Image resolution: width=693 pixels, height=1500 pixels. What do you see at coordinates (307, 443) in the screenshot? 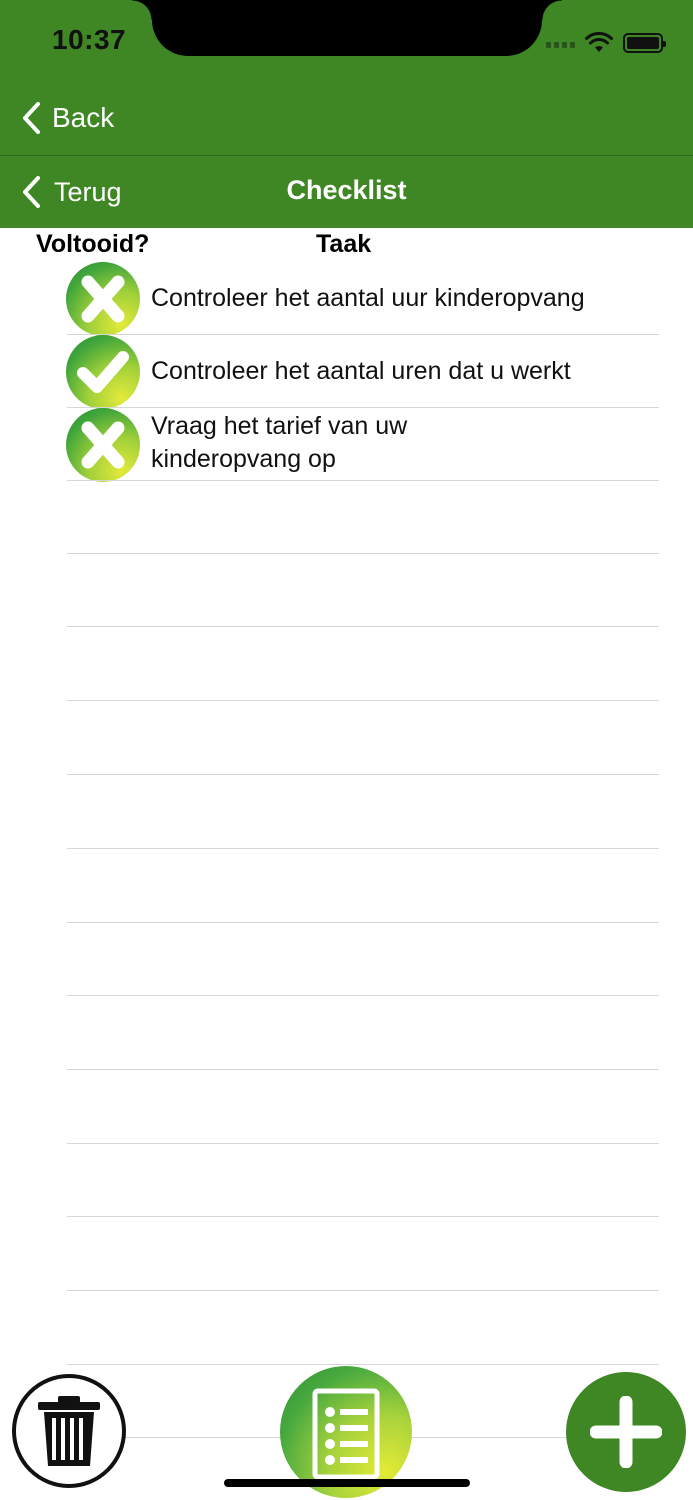
I see `task-label: Vraag het tarief van uw kinderopvang op` at bounding box center [307, 443].